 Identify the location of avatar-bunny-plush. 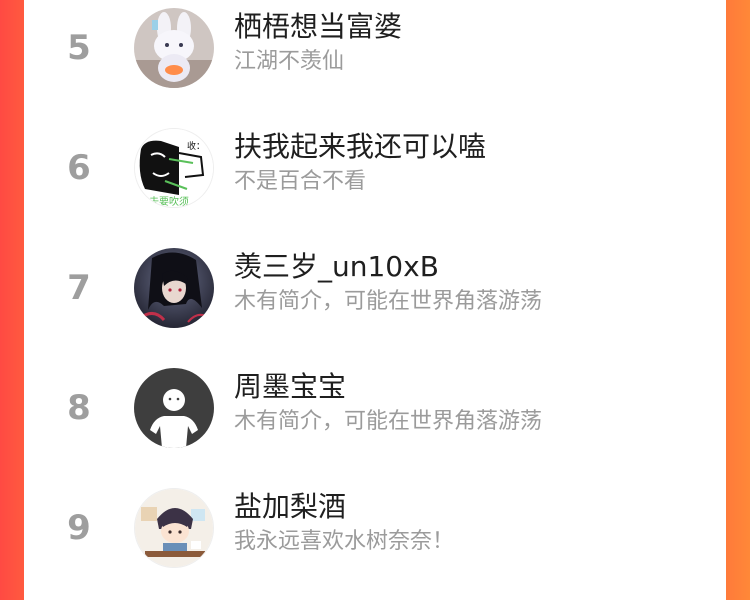
(174, 48).